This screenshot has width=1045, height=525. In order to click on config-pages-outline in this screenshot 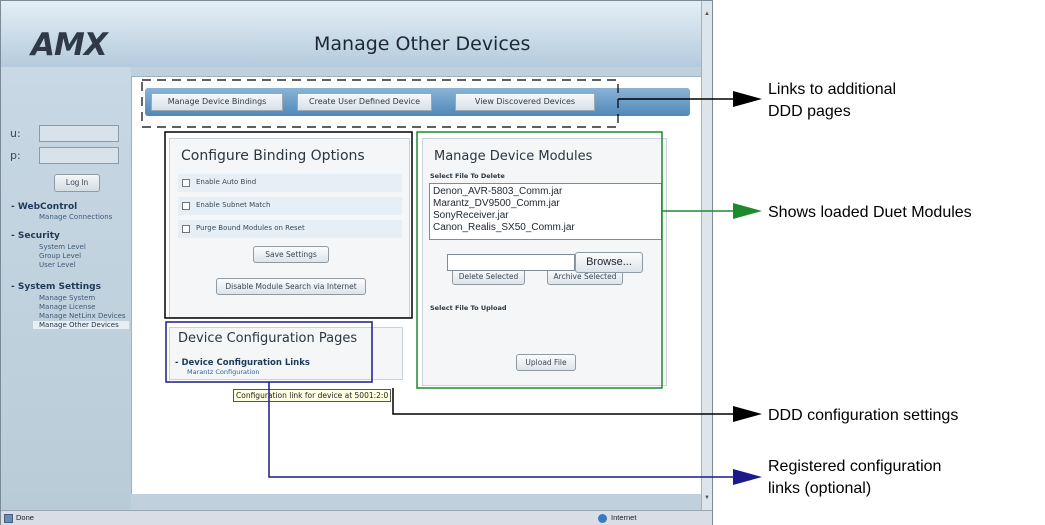, I will do `click(269, 352)`.